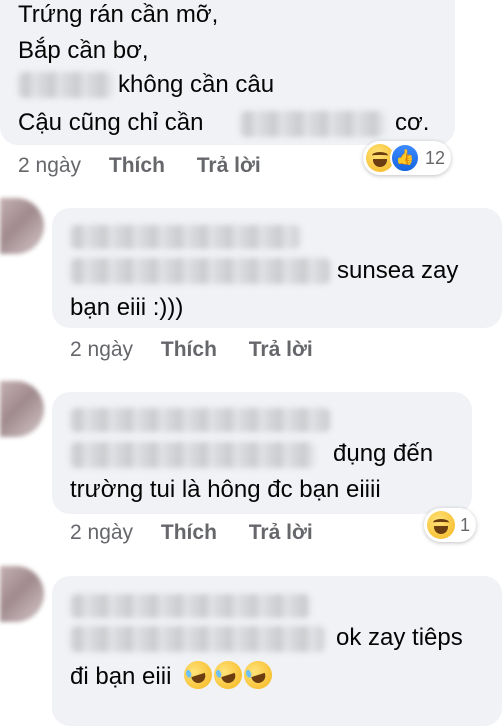 This screenshot has height=726, width=502. I want to click on reactions-summary-1: 👍 12, so click(407, 158).